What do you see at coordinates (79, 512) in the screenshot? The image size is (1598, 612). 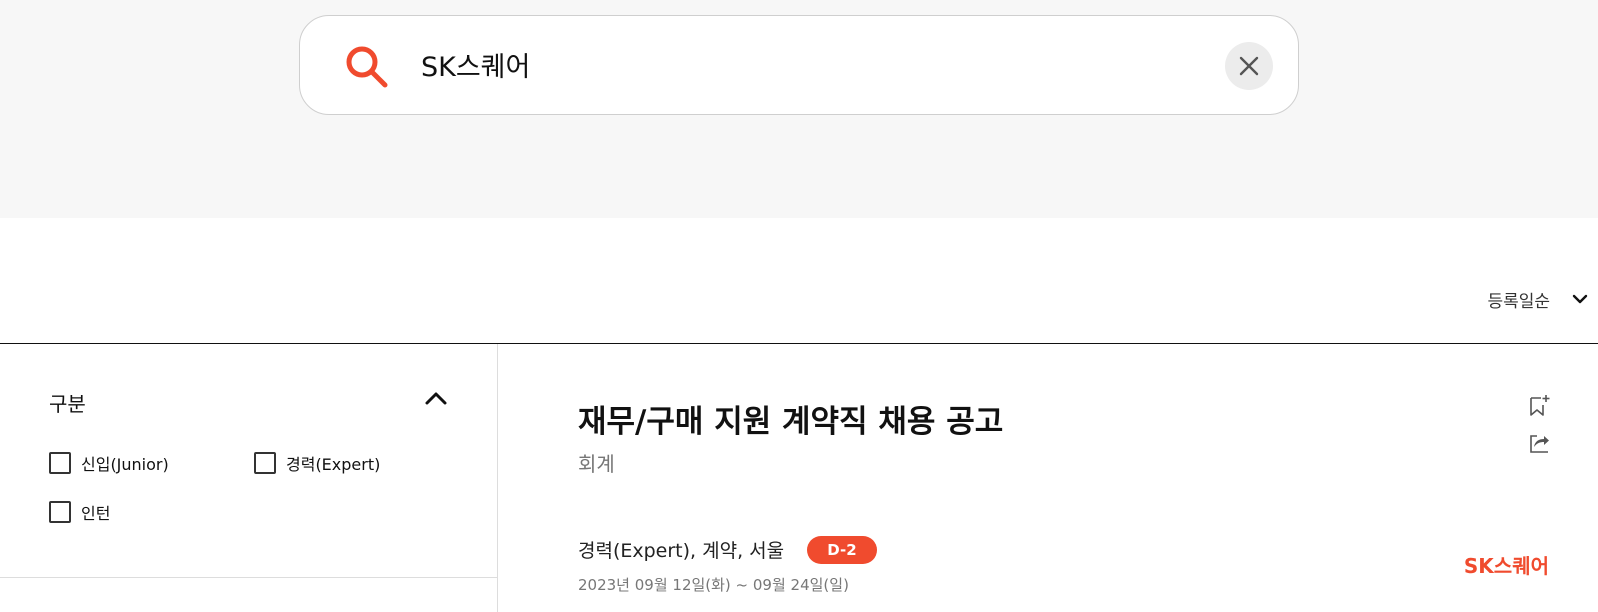 I see `filter-option-intern: 인턴` at bounding box center [79, 512].